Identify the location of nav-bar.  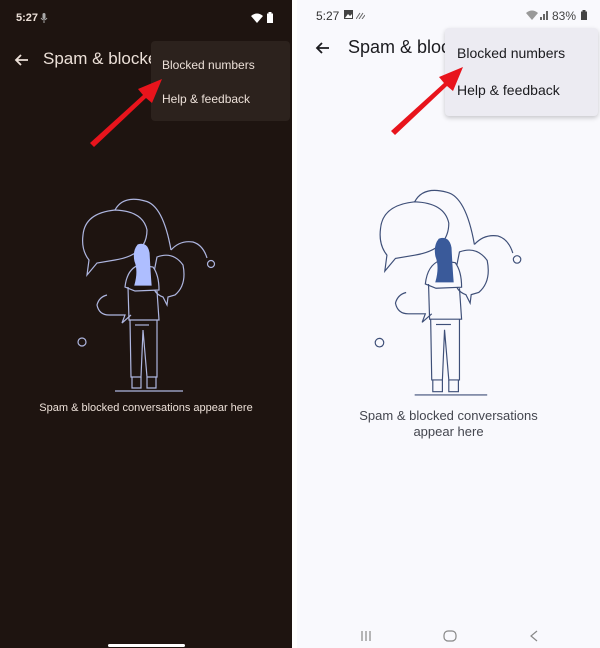
(448, 628).